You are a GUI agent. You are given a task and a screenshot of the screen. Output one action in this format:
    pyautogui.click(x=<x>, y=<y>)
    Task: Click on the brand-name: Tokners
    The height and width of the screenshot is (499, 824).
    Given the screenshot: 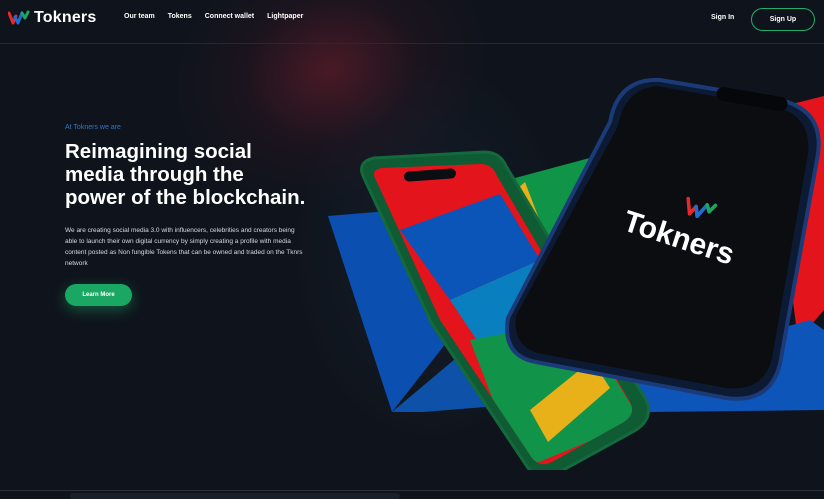 What is the action you would take?
    pyautogui.click(x=65, y=17)
    